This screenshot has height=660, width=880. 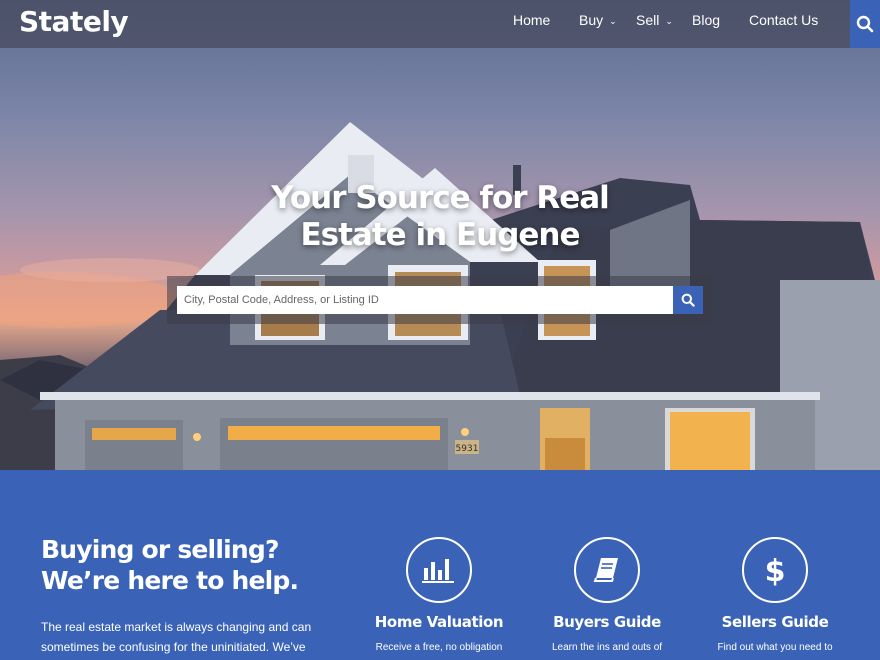 I want to click on hero-title-line: Estate in Eugene, so click(x=440, y=235).